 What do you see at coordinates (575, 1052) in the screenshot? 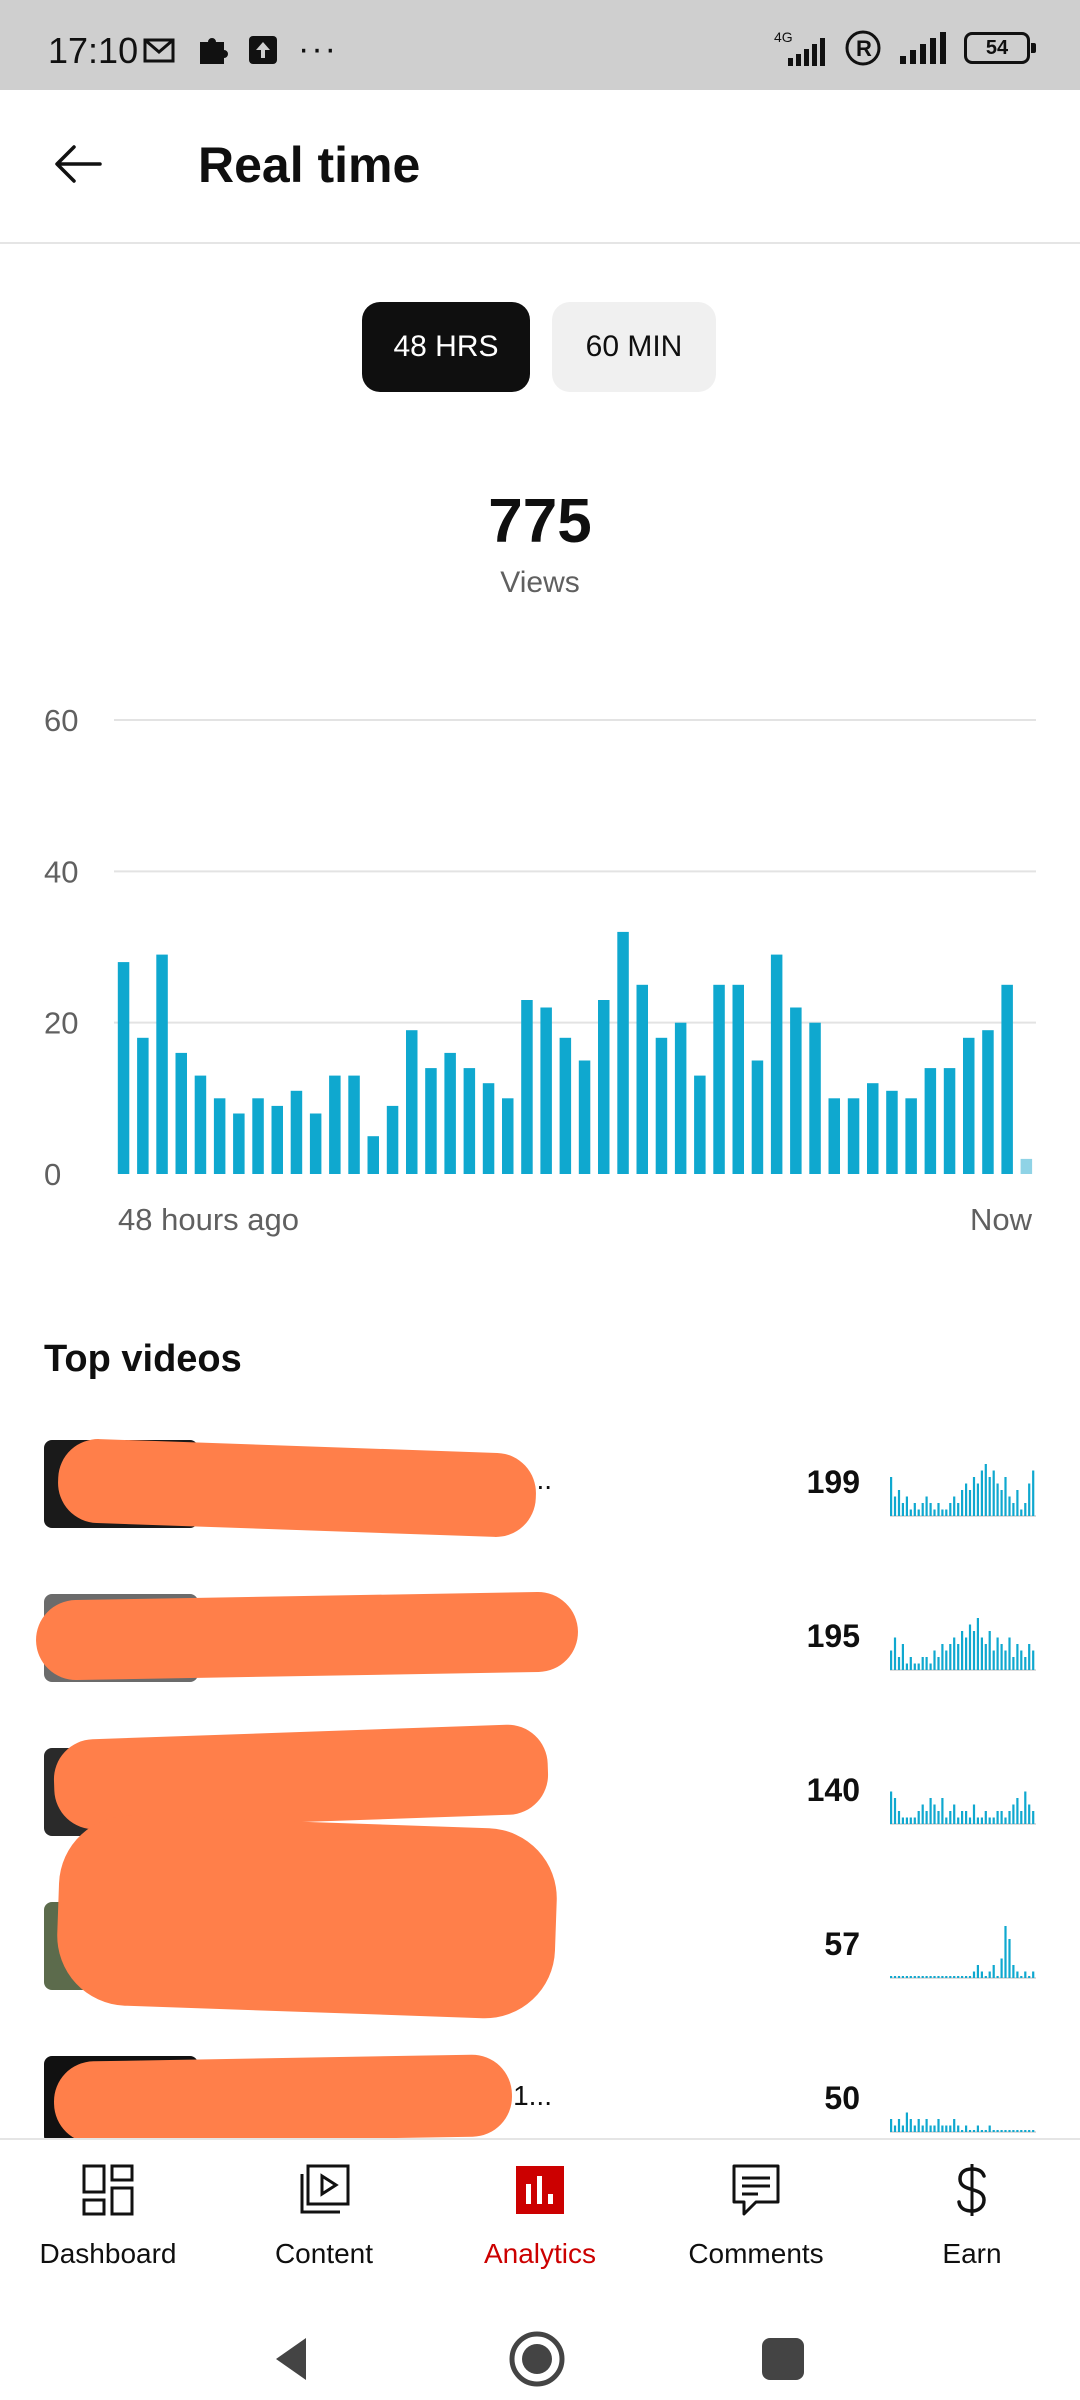
I see `chart-bars` at bounding box center [575, 1052].